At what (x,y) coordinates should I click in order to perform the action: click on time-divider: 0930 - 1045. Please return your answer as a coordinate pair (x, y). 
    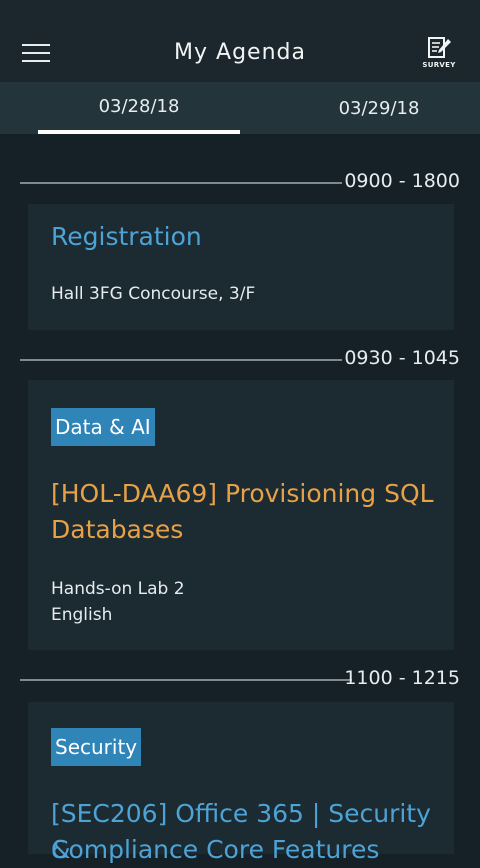
    Looking at the image, I should click on (240, 360).